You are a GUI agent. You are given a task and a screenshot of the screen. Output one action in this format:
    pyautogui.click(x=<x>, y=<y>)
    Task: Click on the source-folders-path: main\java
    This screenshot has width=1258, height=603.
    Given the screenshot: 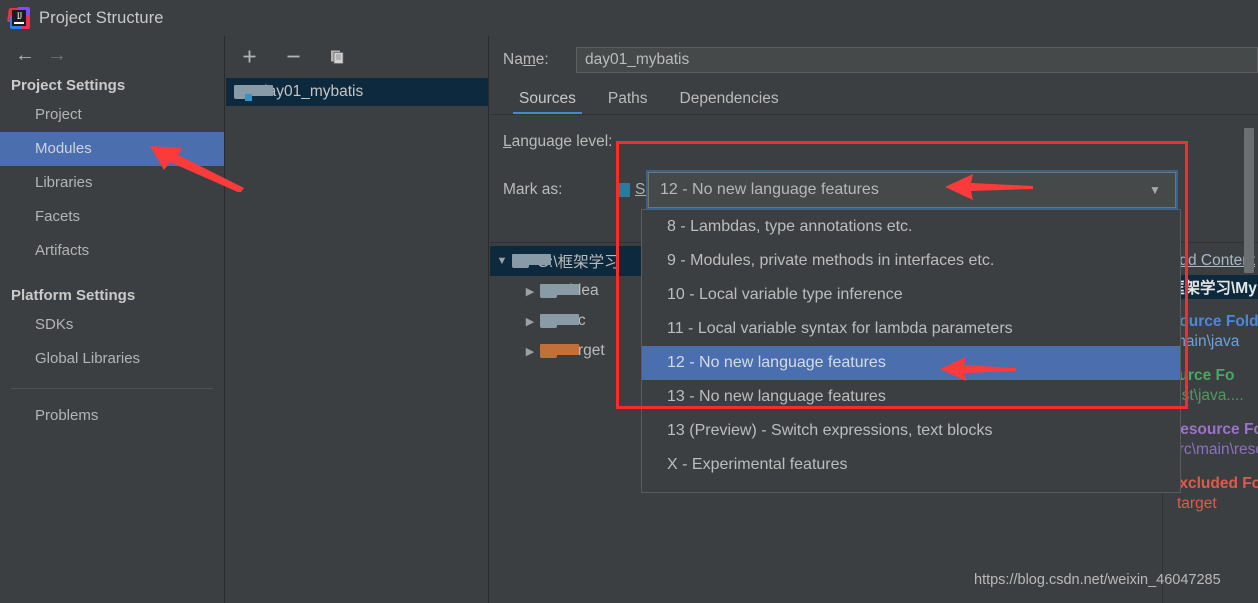 What is the action you would take?
    pyautogui.click(x=1206, y=341)
    